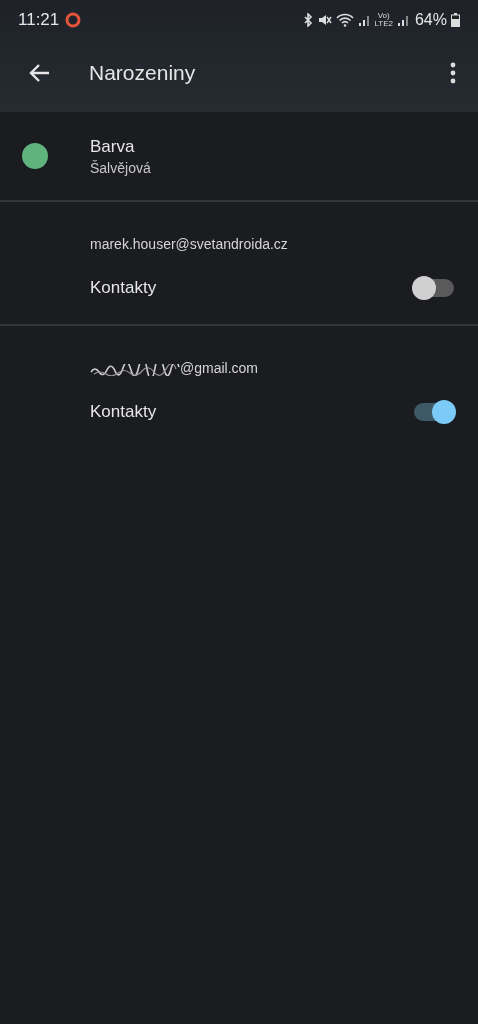  What do you see at coordinates (345, 20) in the screenshot?
I see `wifi-icon` at bounding box center [345, 20].